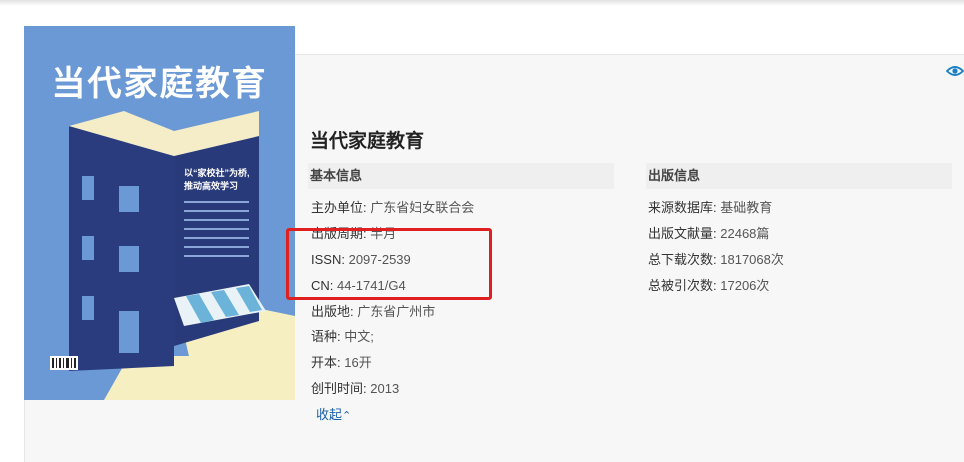 The width and height of the screenshot is (964, 462). I want to click on cover-slogan-line2: 推动高效学习, so click(211, 186).